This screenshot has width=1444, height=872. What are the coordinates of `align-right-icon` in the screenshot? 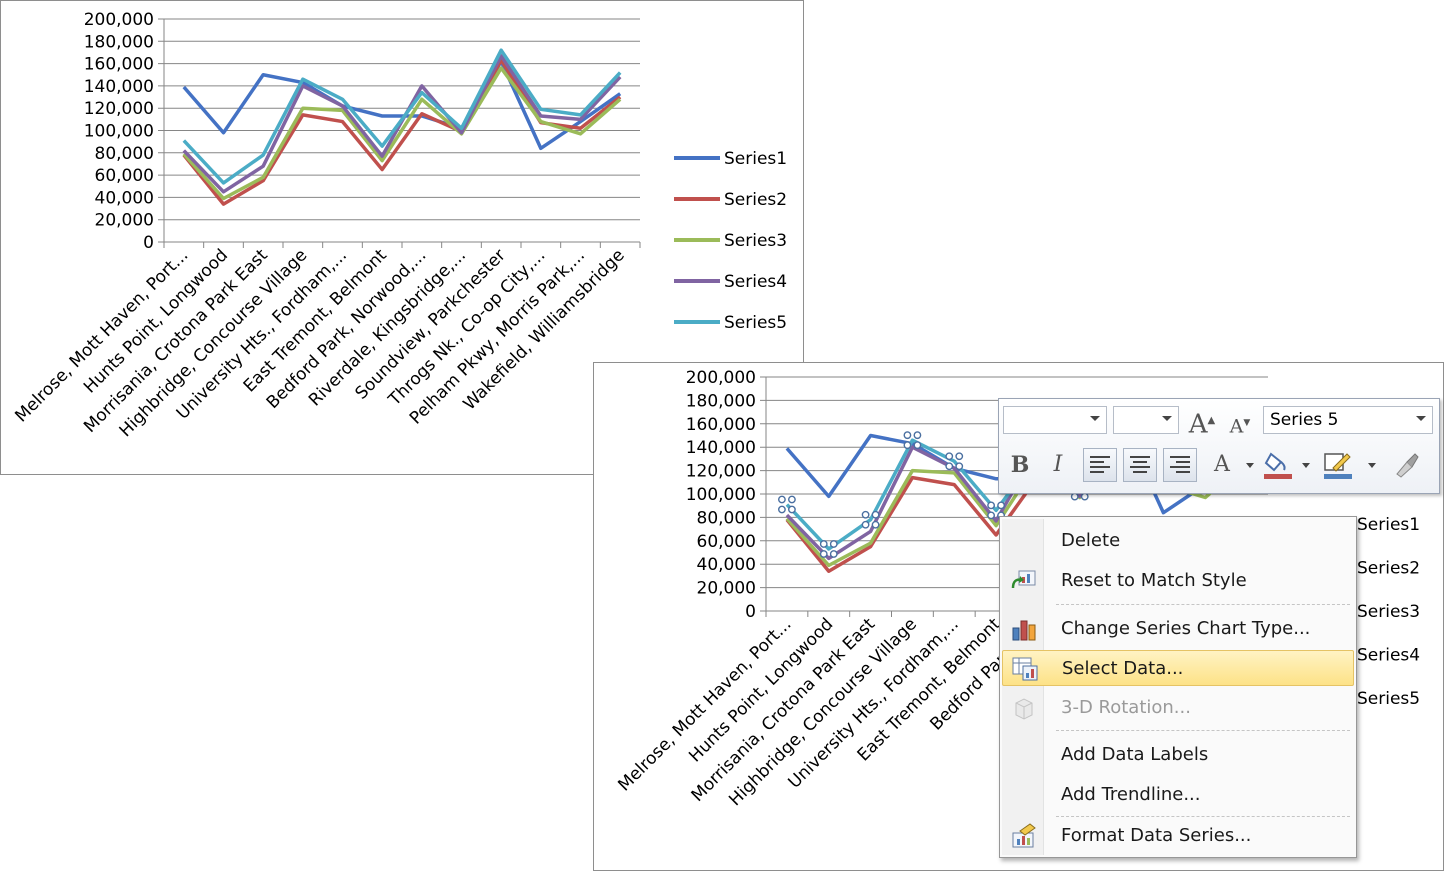 It's located at (1180, 464).